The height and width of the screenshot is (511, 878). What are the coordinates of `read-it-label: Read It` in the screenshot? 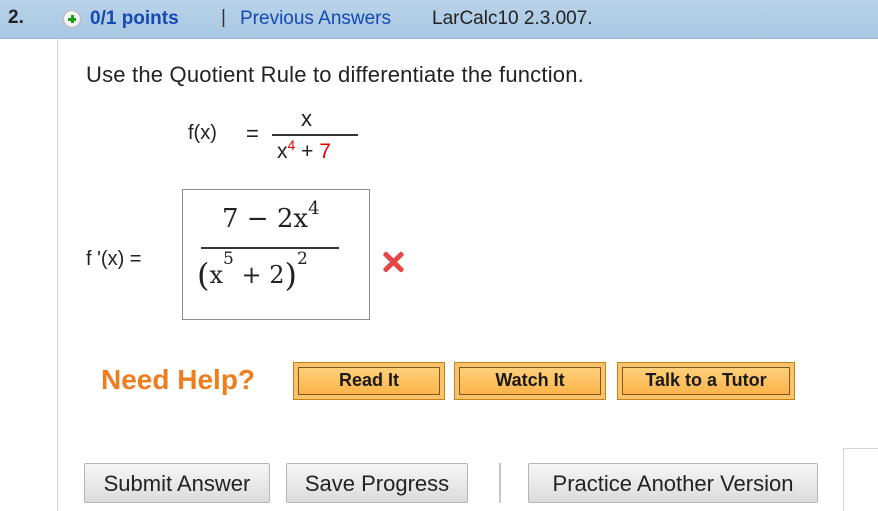 It's located at (369, 381).